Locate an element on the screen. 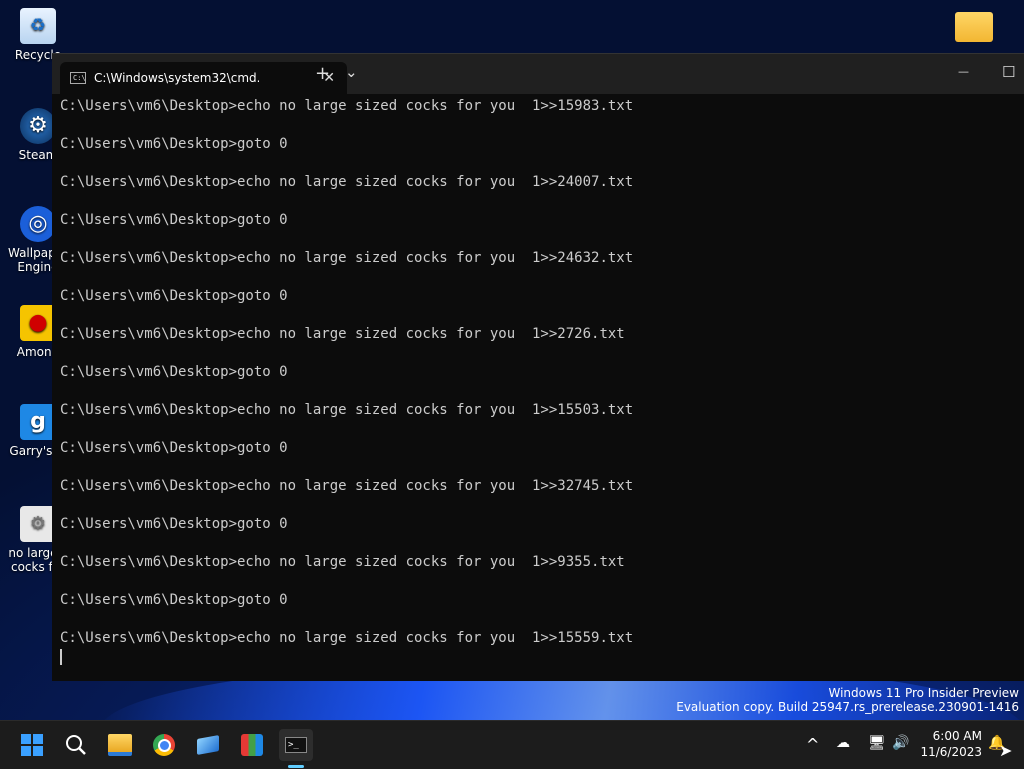  file-explorer-button is located at coordinates (120, 745).